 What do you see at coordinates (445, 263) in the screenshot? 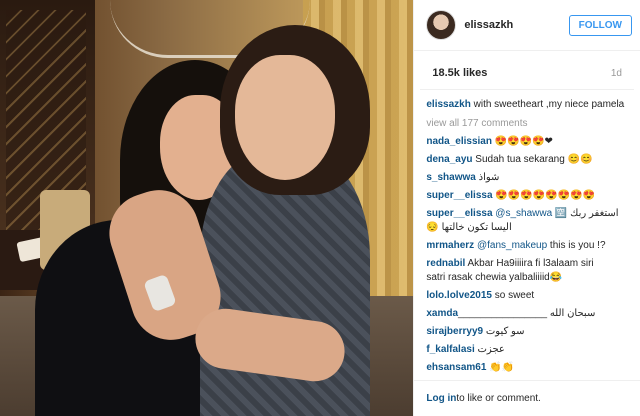
I see `comment-username: rednabil` at bounding box center [445, 263].